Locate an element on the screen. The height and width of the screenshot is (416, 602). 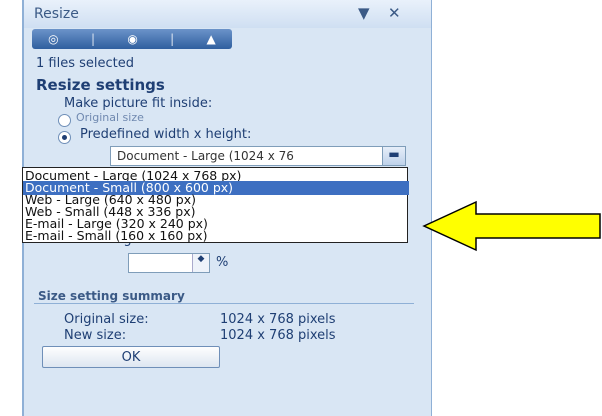
mountain-picture-icon: ▲ is located at coordinates (211, 39).